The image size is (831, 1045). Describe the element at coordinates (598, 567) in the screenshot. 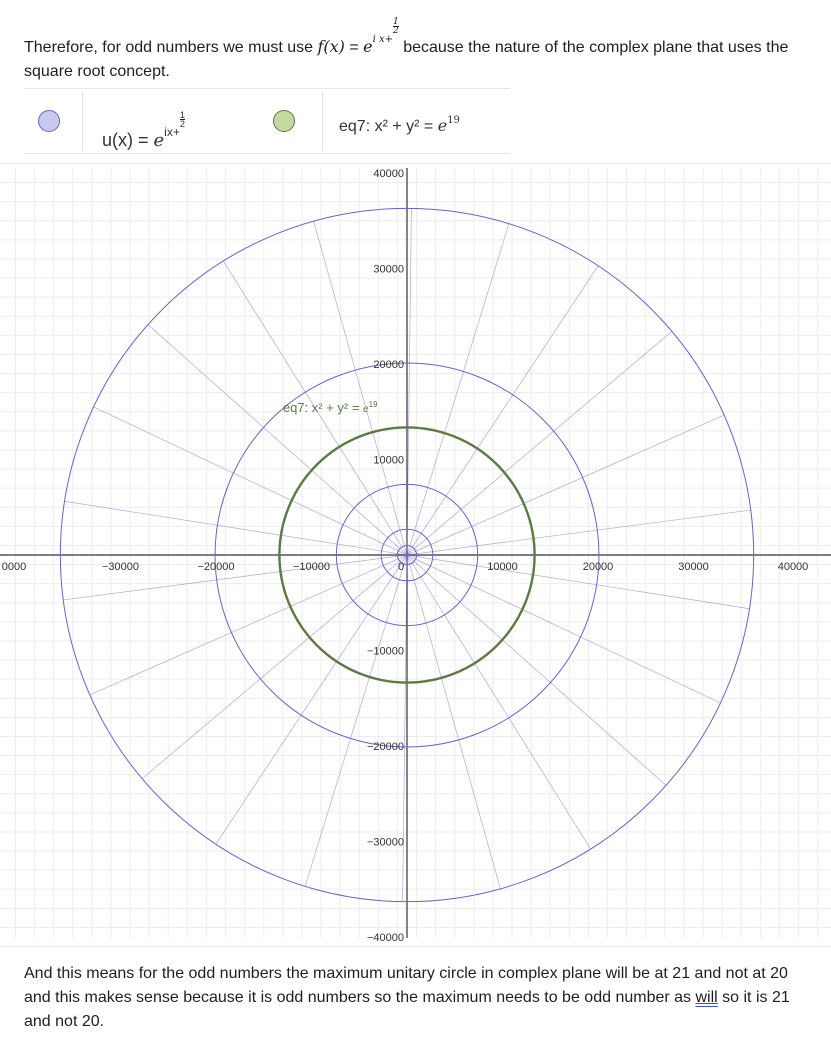

I see `x-tick-label: 20000` at that location.